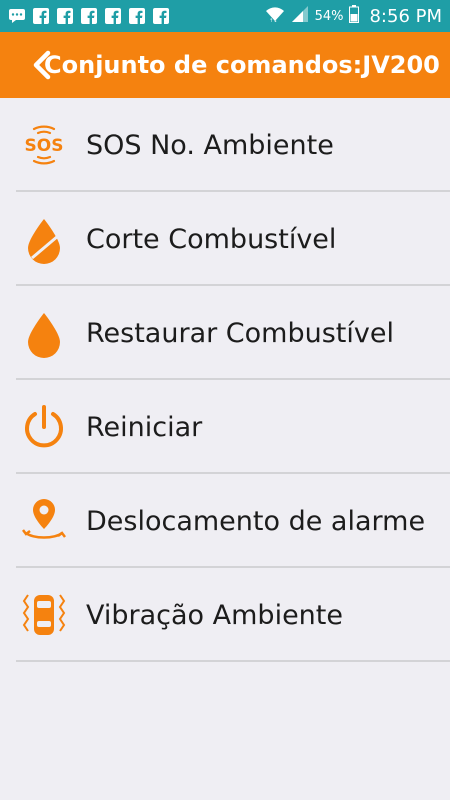  I want to click on svg-text: SOS, so click(44, 146).